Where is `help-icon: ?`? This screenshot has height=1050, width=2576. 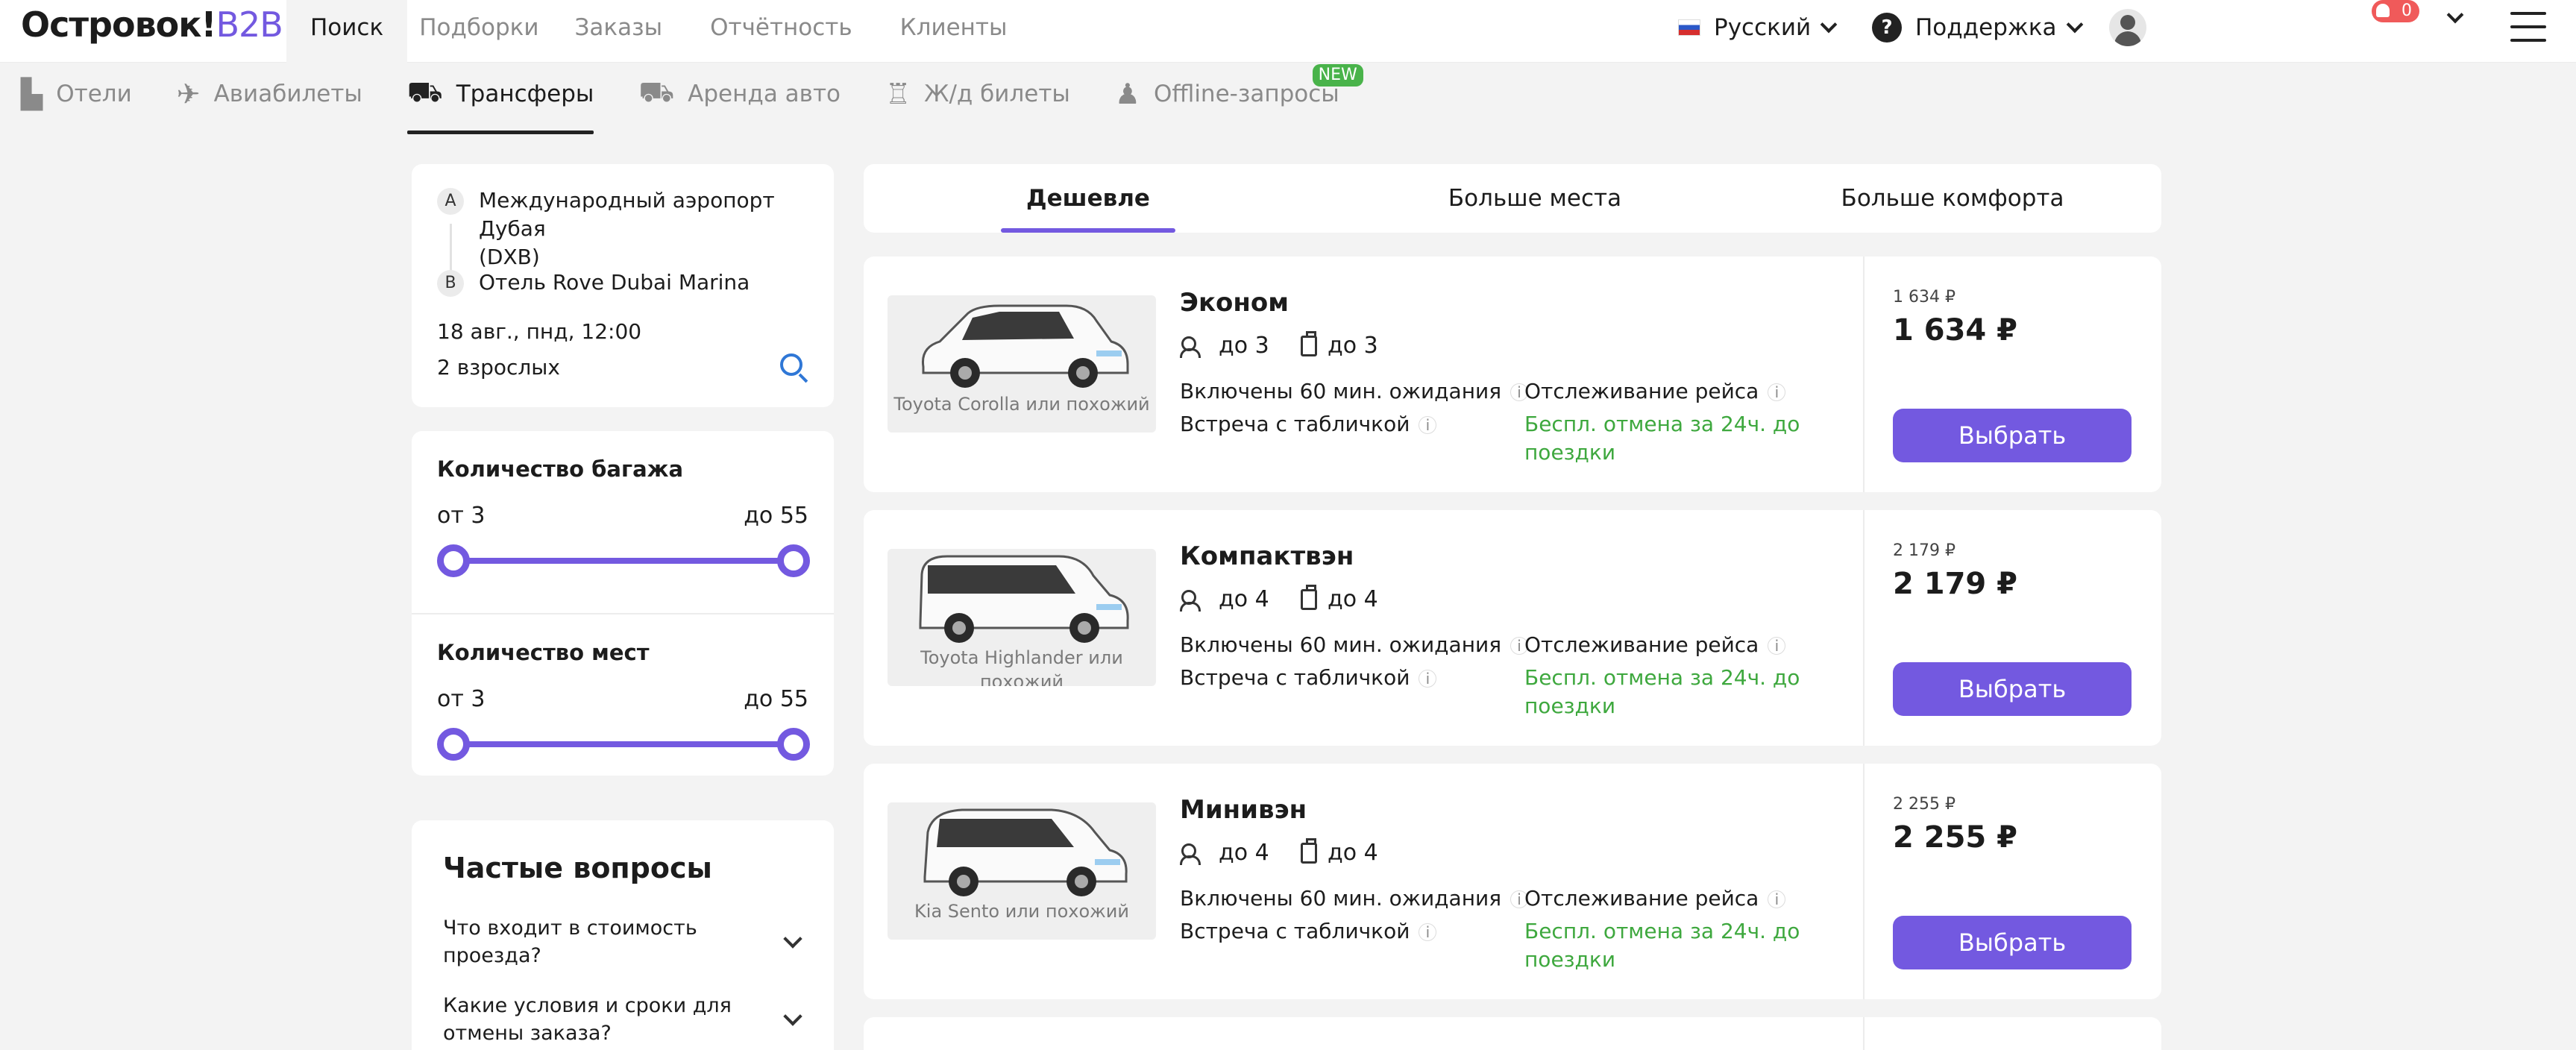
help-icon: ? is located at coordinates (1887, 28).